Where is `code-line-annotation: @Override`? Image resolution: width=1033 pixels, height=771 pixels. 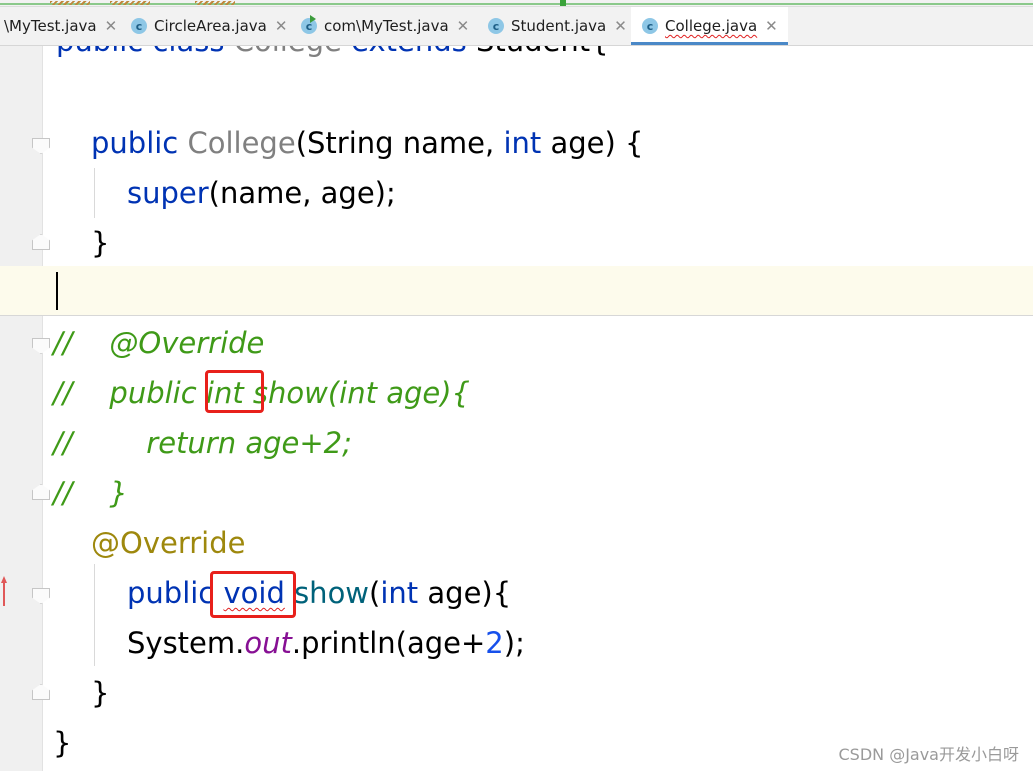
code-line-annotation: @Override is located at coordinates (168, 543).